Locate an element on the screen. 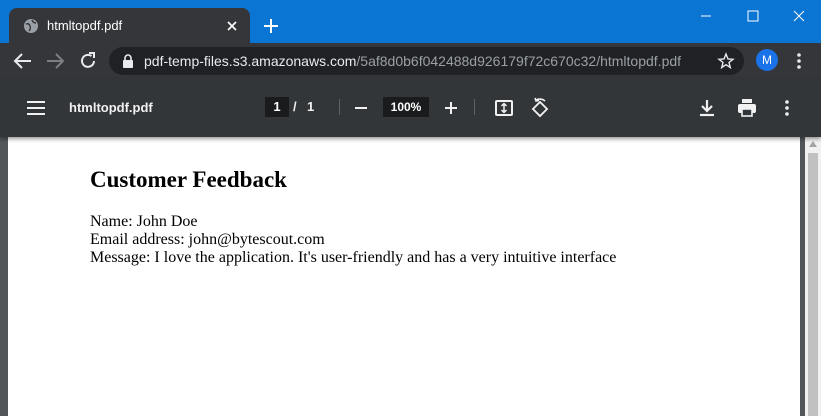 This screenshot has height=416, width=821. maximize-window-icon is located at coordinates (753, 16).